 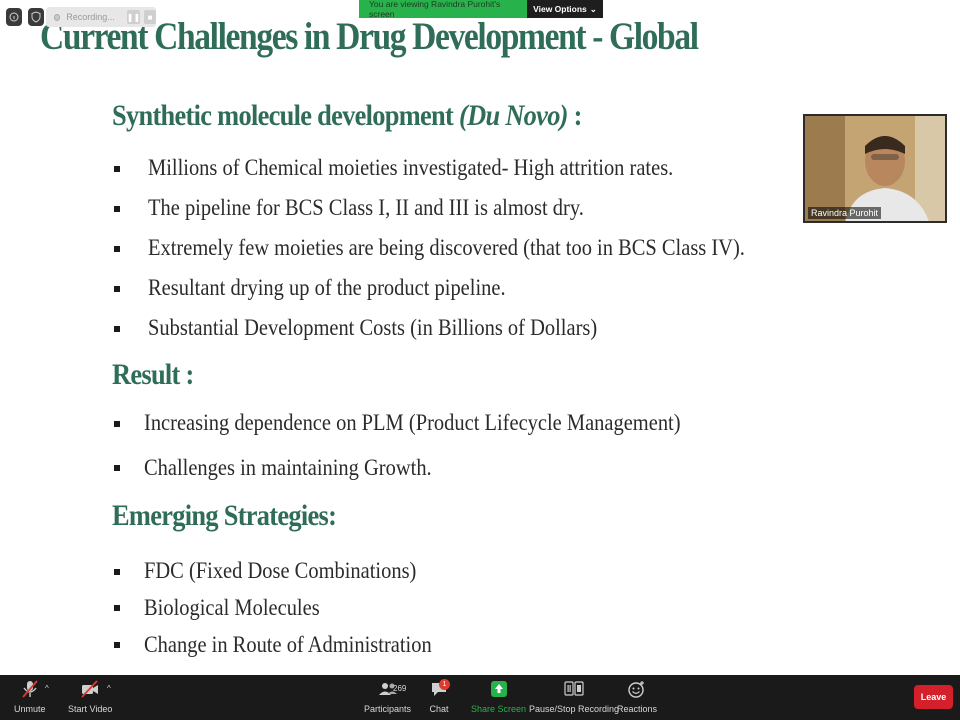 I want to click on video-options-chevron-icon: ^, so click(x=109, y=688).